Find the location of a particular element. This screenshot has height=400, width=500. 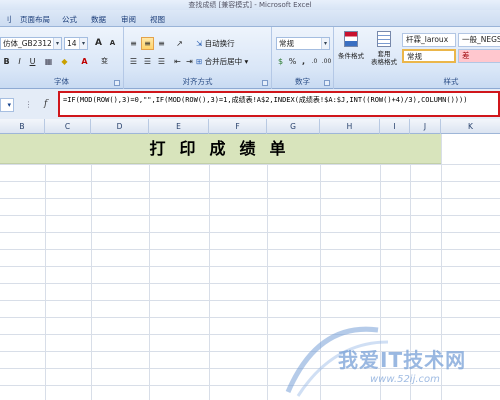

column-header-h: H is located at coordinates (350, 126).